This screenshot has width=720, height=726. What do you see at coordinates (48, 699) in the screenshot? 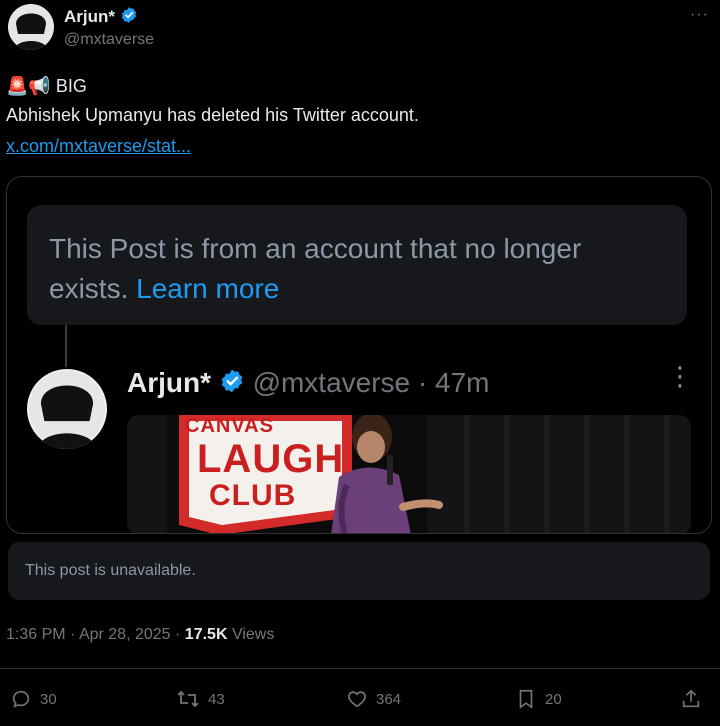
I see `reply-count: 30` at bounding box center [48, 699].